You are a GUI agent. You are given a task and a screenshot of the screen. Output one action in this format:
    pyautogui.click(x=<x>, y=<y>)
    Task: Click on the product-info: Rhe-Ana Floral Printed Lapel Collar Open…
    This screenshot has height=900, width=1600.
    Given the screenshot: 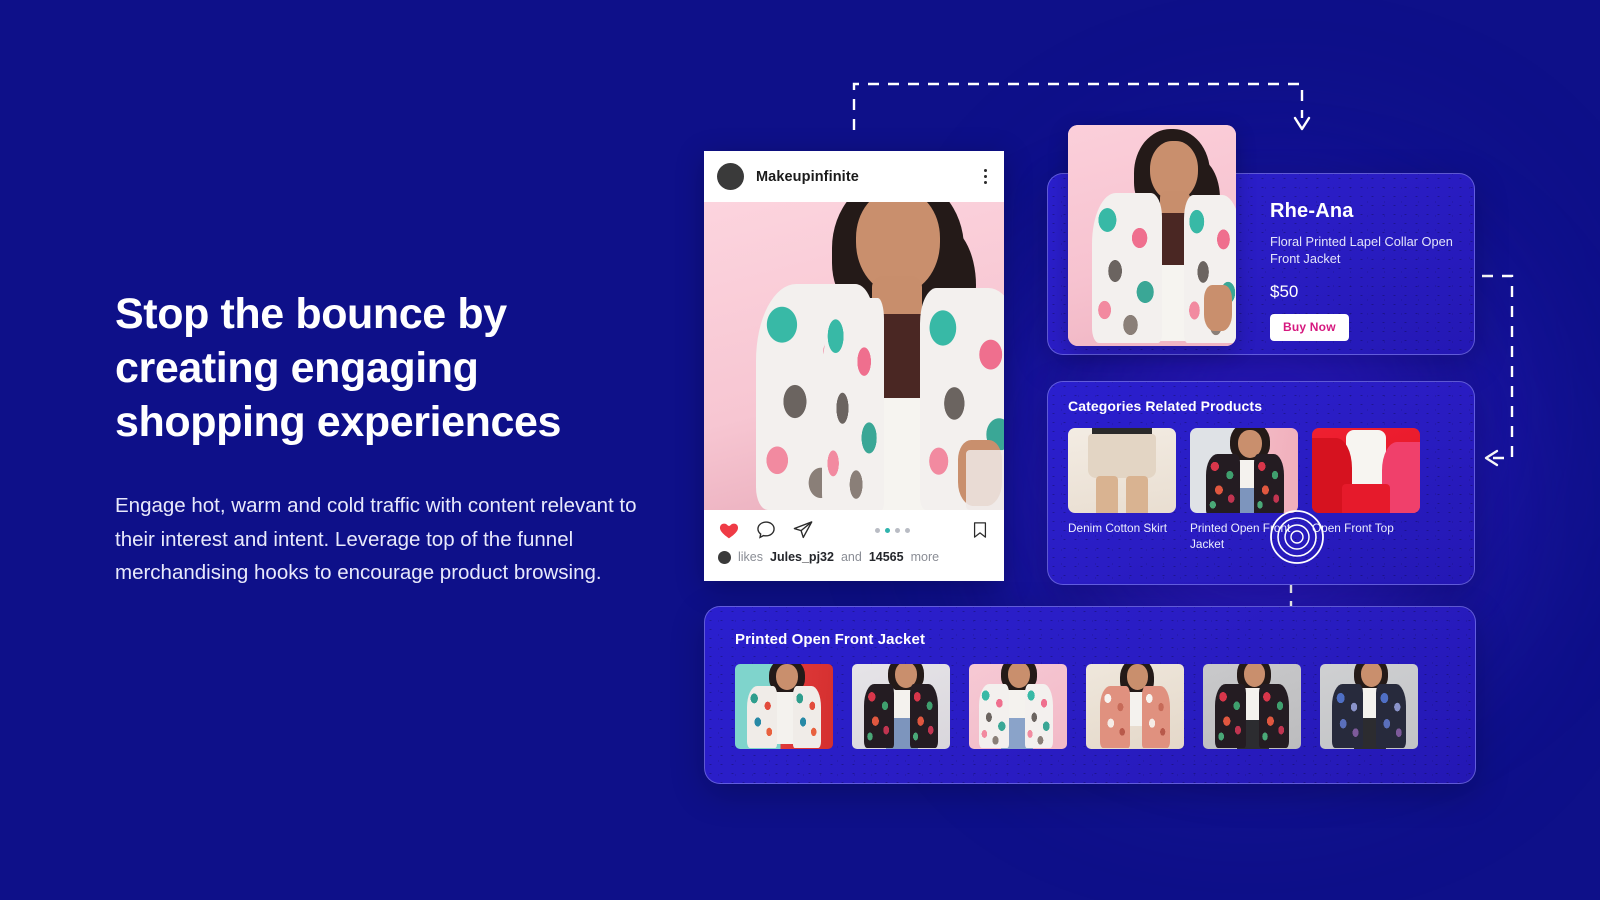 What is the action you would take?
    pyautogui.click(x=1363, y=270)
    